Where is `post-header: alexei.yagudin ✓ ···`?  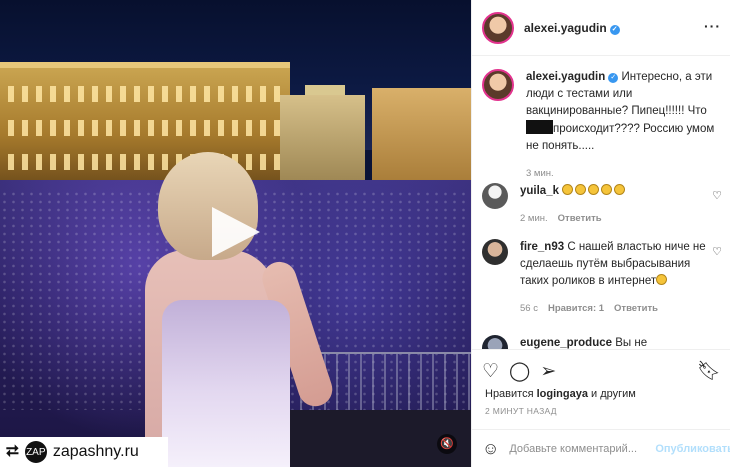
post-header: alexei.yagudin ✓ ··· is located at coordinates (601, 28).